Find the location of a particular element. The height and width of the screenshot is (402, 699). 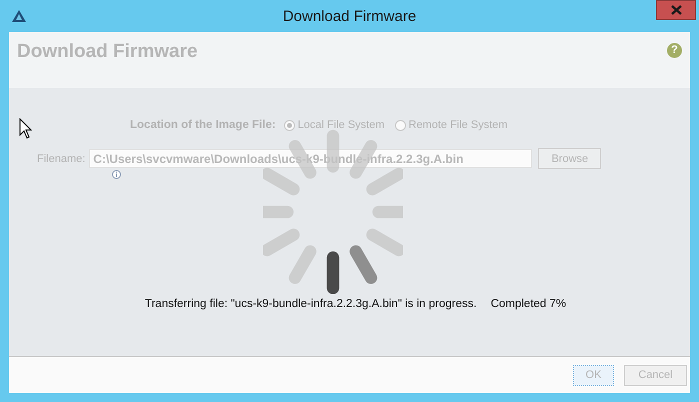

status-message: Transferring file: "ucs-k9-bundle-infra.2.2.3g.A.bin" is in progress. is located at coordinates (310, 304).